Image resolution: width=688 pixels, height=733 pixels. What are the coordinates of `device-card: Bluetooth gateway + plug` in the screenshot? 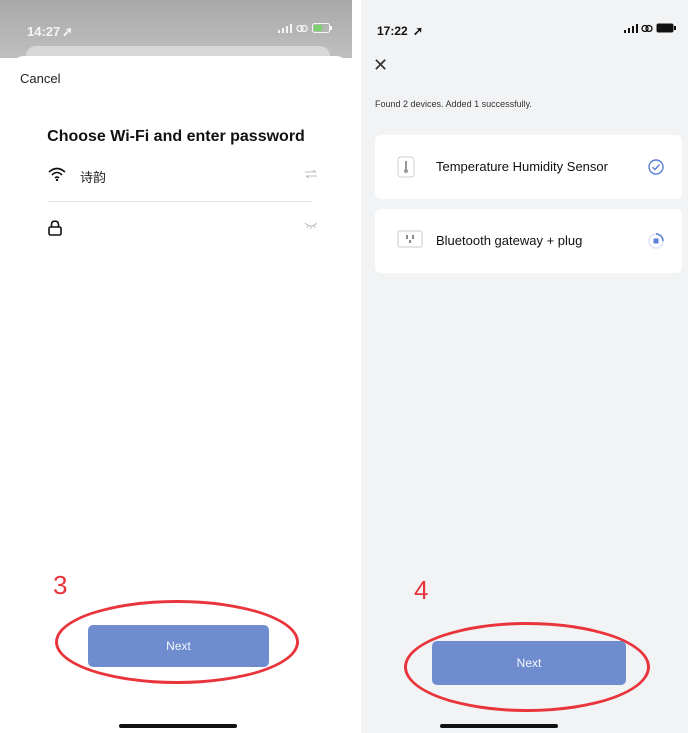 It's located at (528, 241).